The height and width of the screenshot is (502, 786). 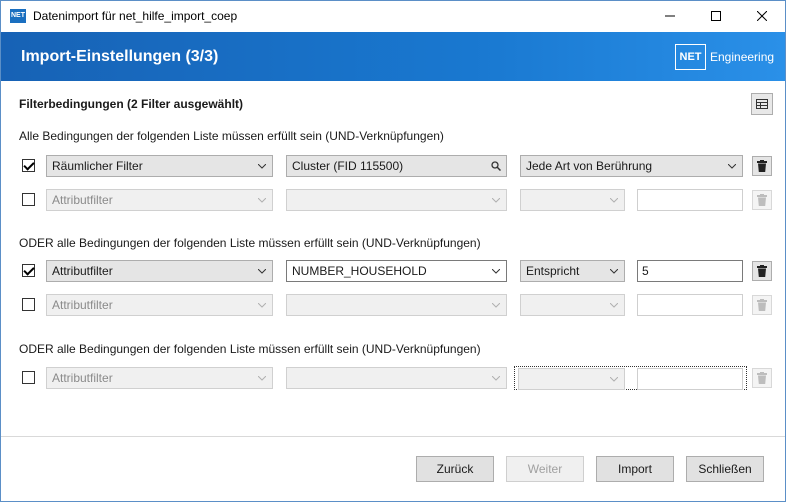 I want to click on table-view-button, so click(x=762, y=104).